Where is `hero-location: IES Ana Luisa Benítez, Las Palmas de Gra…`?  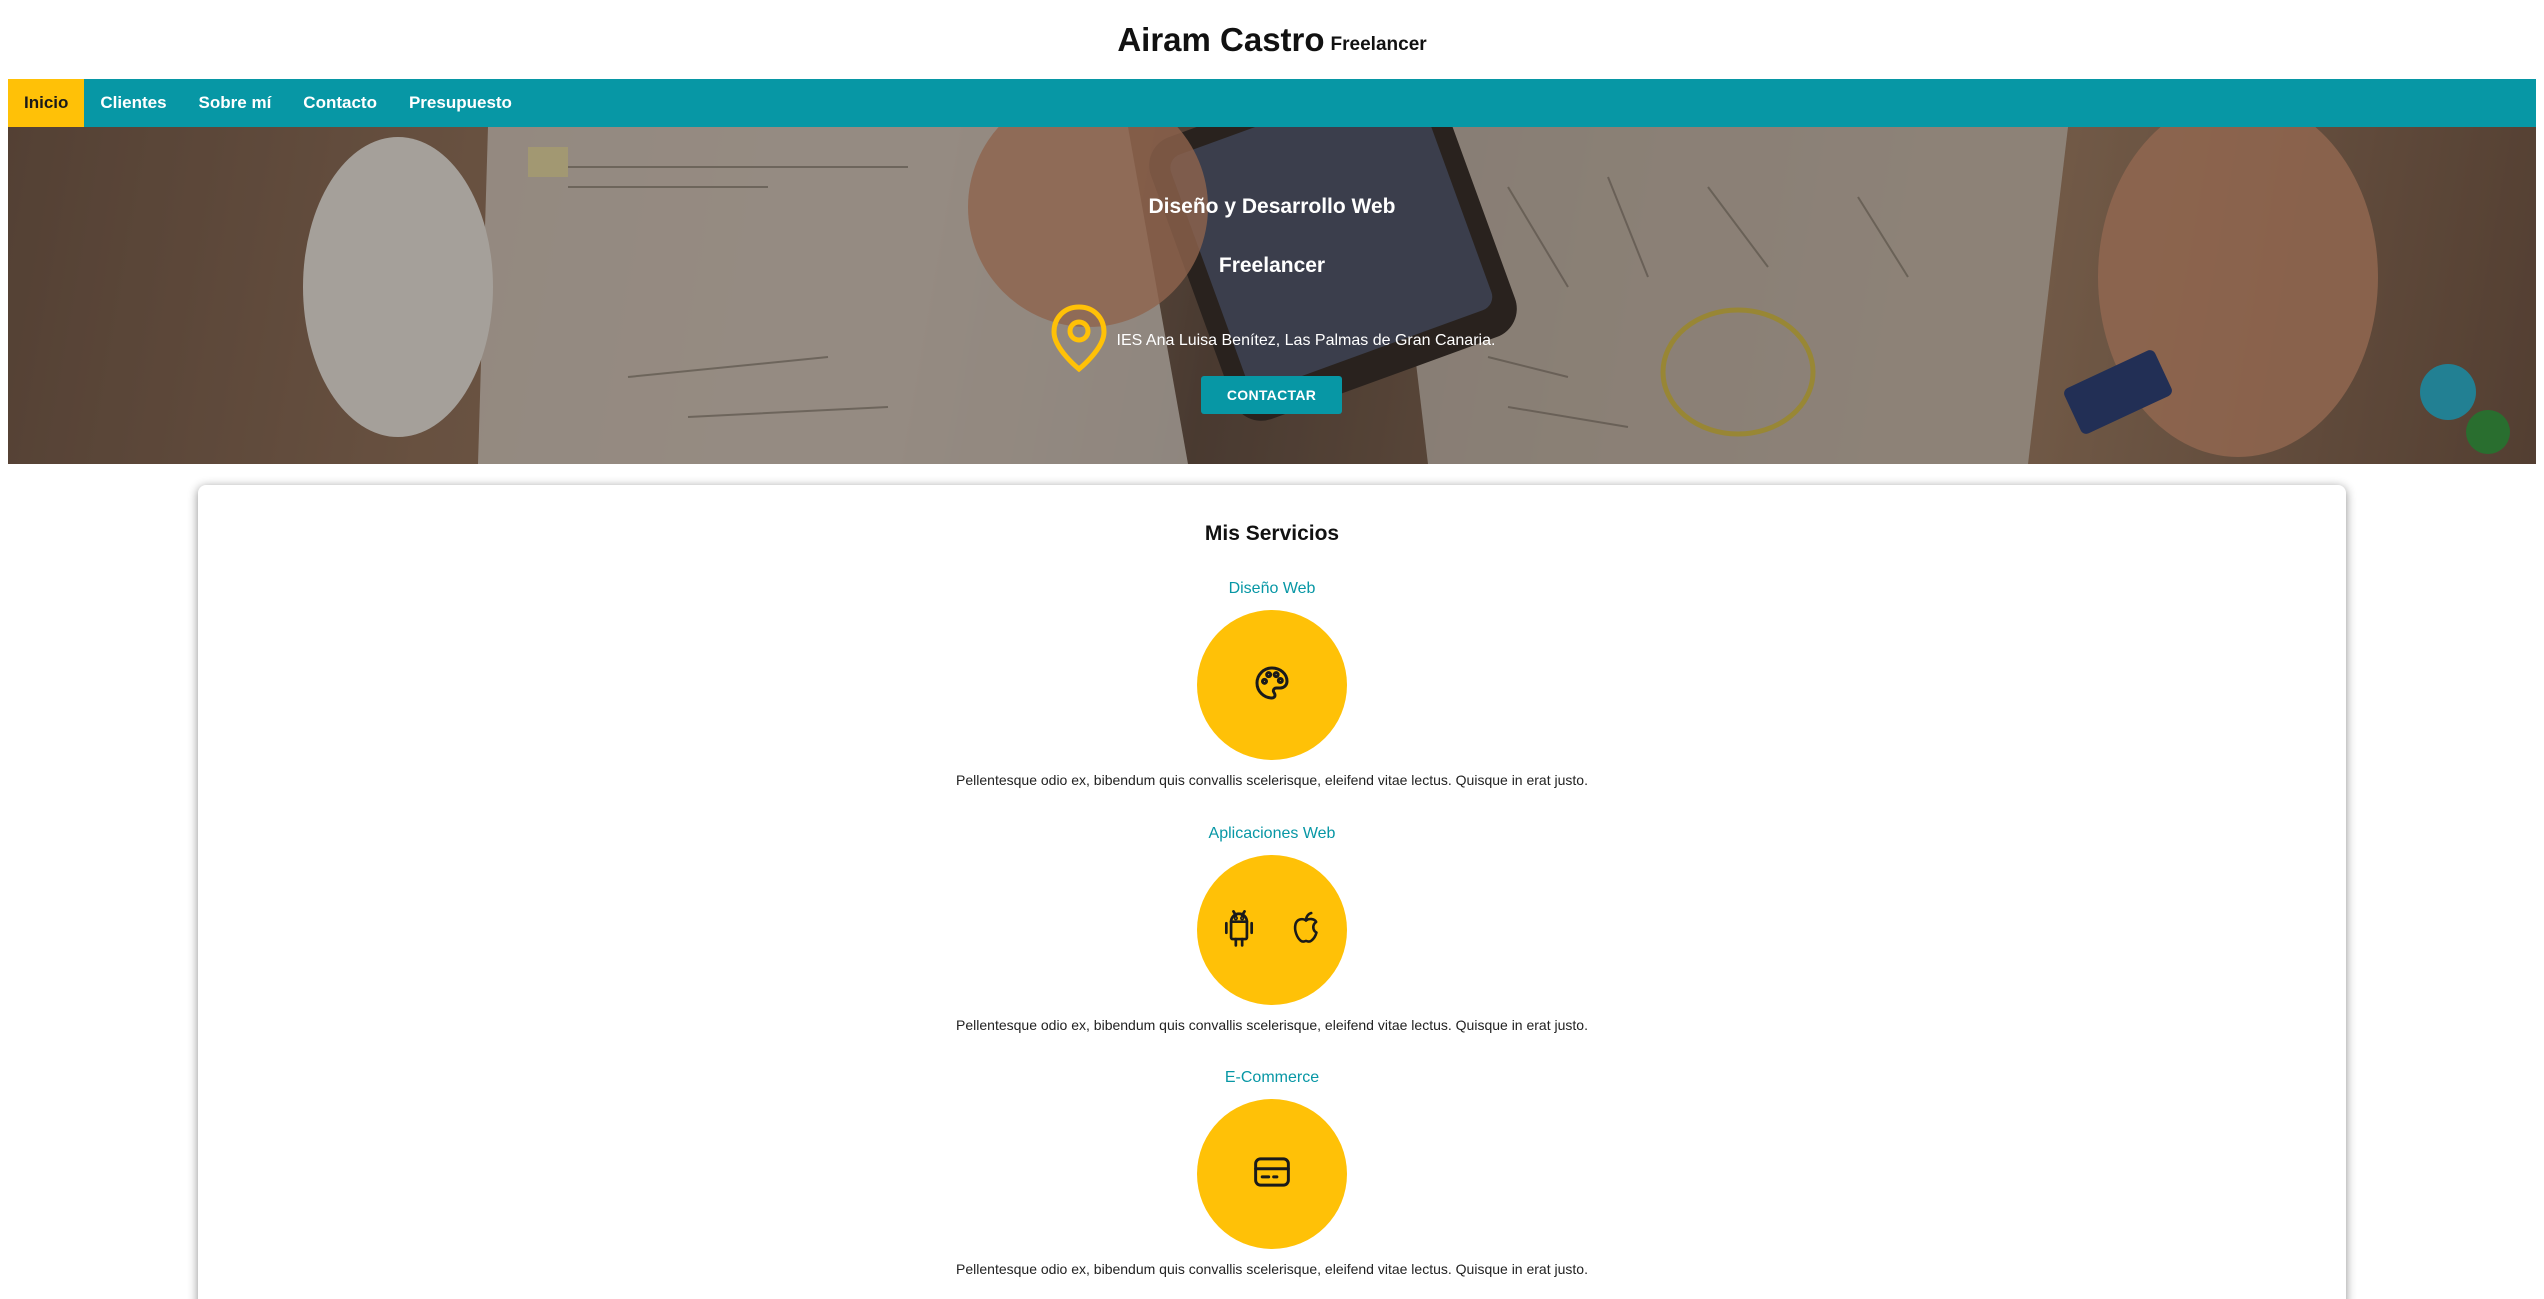 hero-location: IES Ana Luisa Benítez, Las Palmas de Gra… is located at coordinates (1272, 340).